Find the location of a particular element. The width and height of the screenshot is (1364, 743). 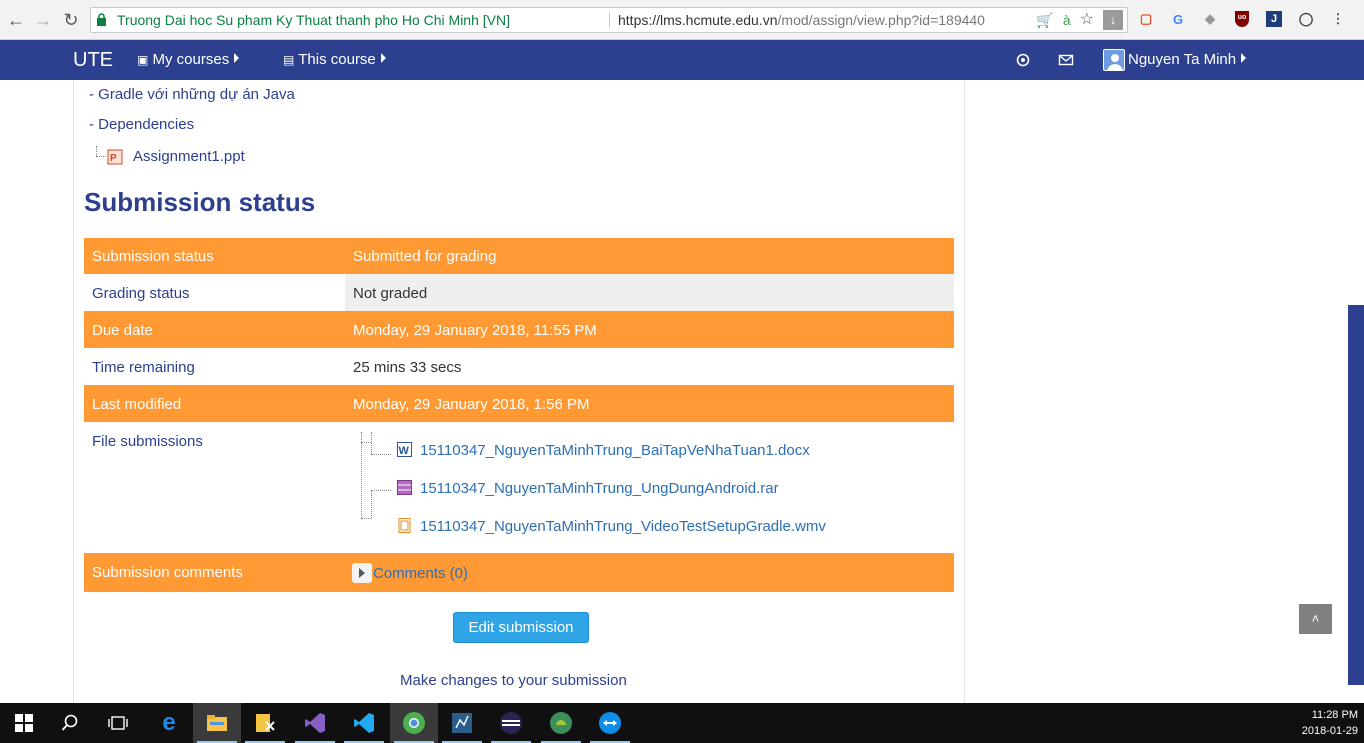

book-icon: ▤ is located at coordinates (289, 60).